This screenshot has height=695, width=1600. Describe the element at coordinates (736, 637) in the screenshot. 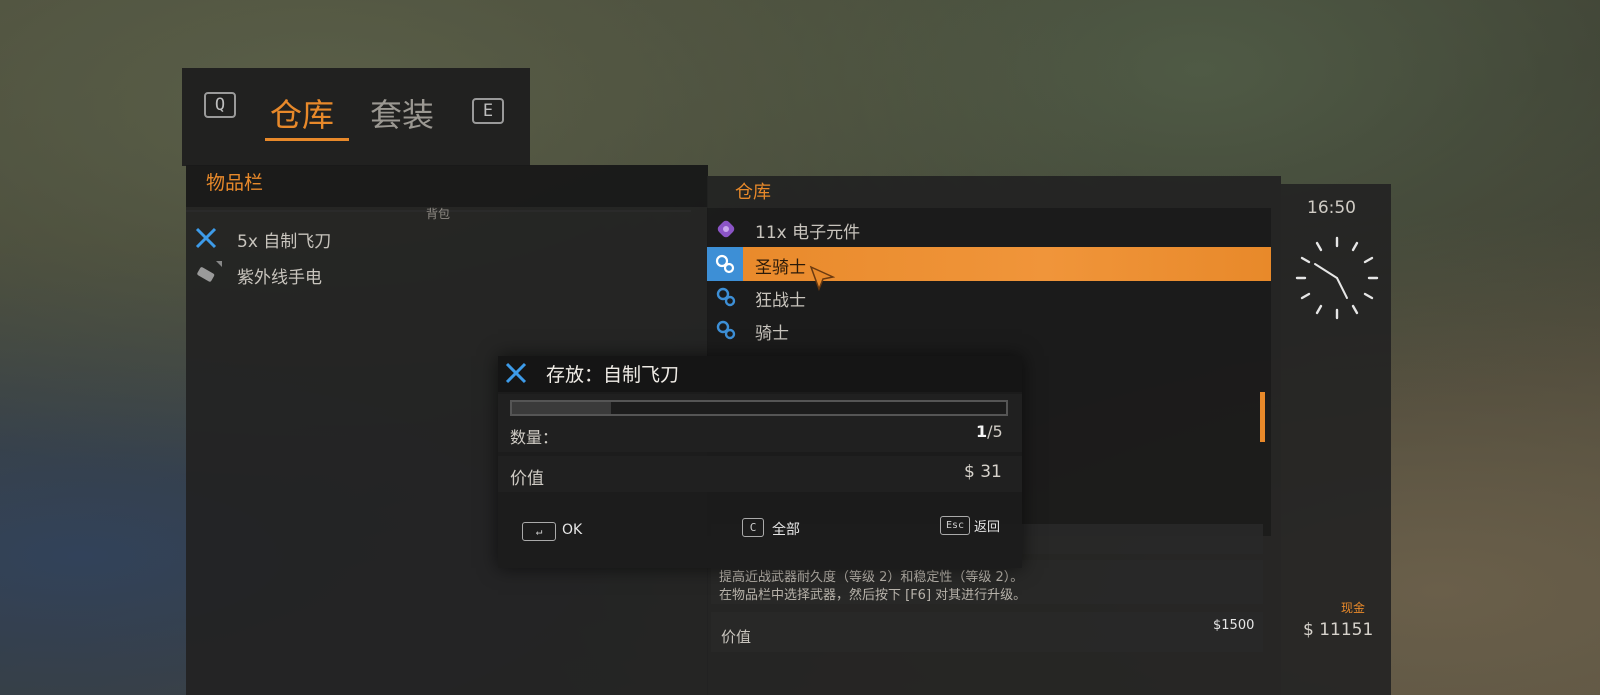

I see `item-value-label: 价值` at that location.